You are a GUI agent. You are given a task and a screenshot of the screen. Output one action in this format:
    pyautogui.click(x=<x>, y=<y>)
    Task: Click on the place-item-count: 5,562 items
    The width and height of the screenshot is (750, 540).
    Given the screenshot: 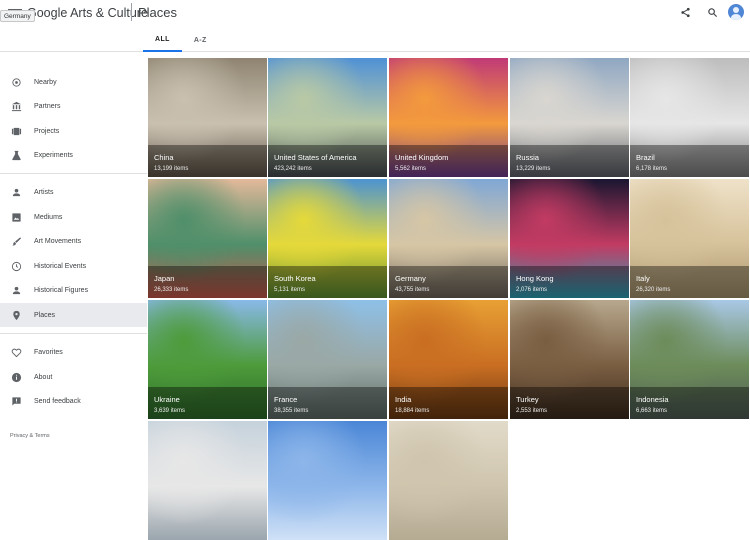 What is the action you would take?
    pyautogui.click(x=411, y=169)
    